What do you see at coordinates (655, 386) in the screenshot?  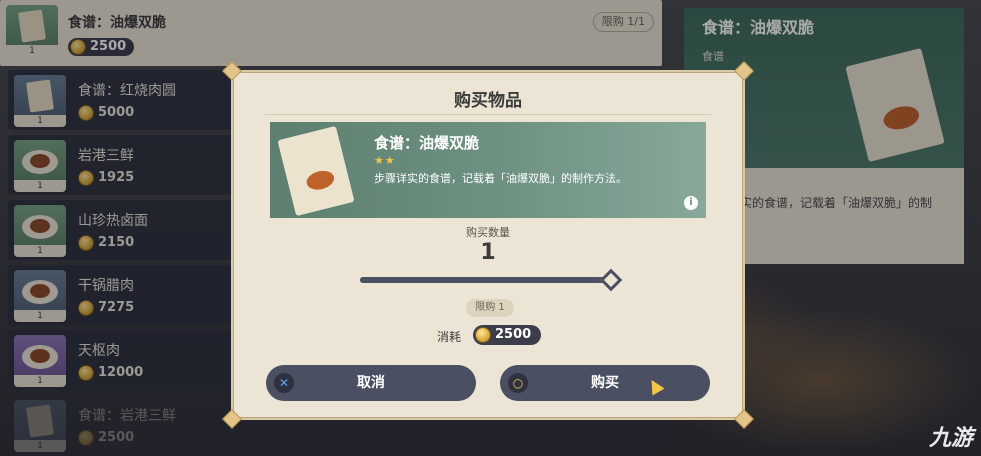 I see `cursor-icon` at bounding box center [655, 386].